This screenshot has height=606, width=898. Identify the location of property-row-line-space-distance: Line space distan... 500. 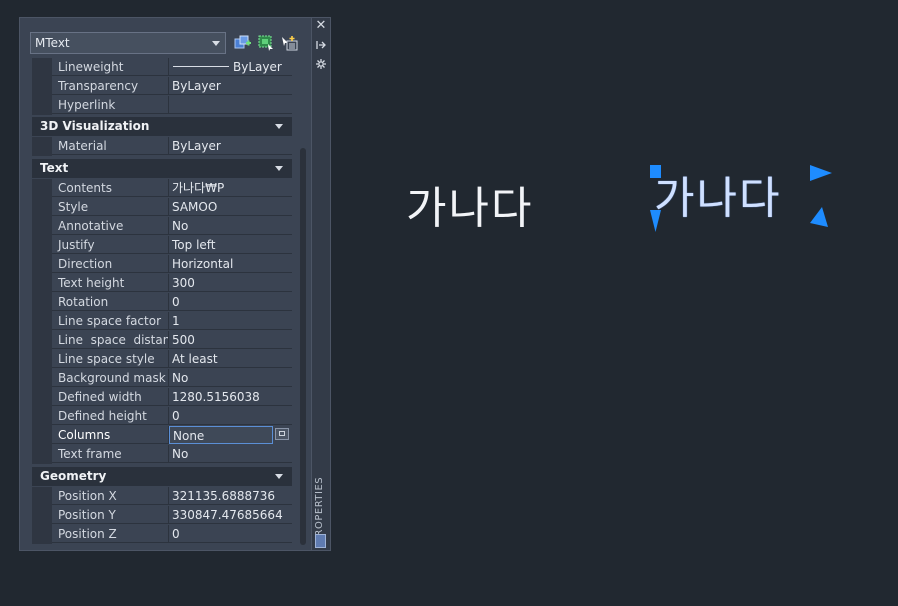
(162, 340).